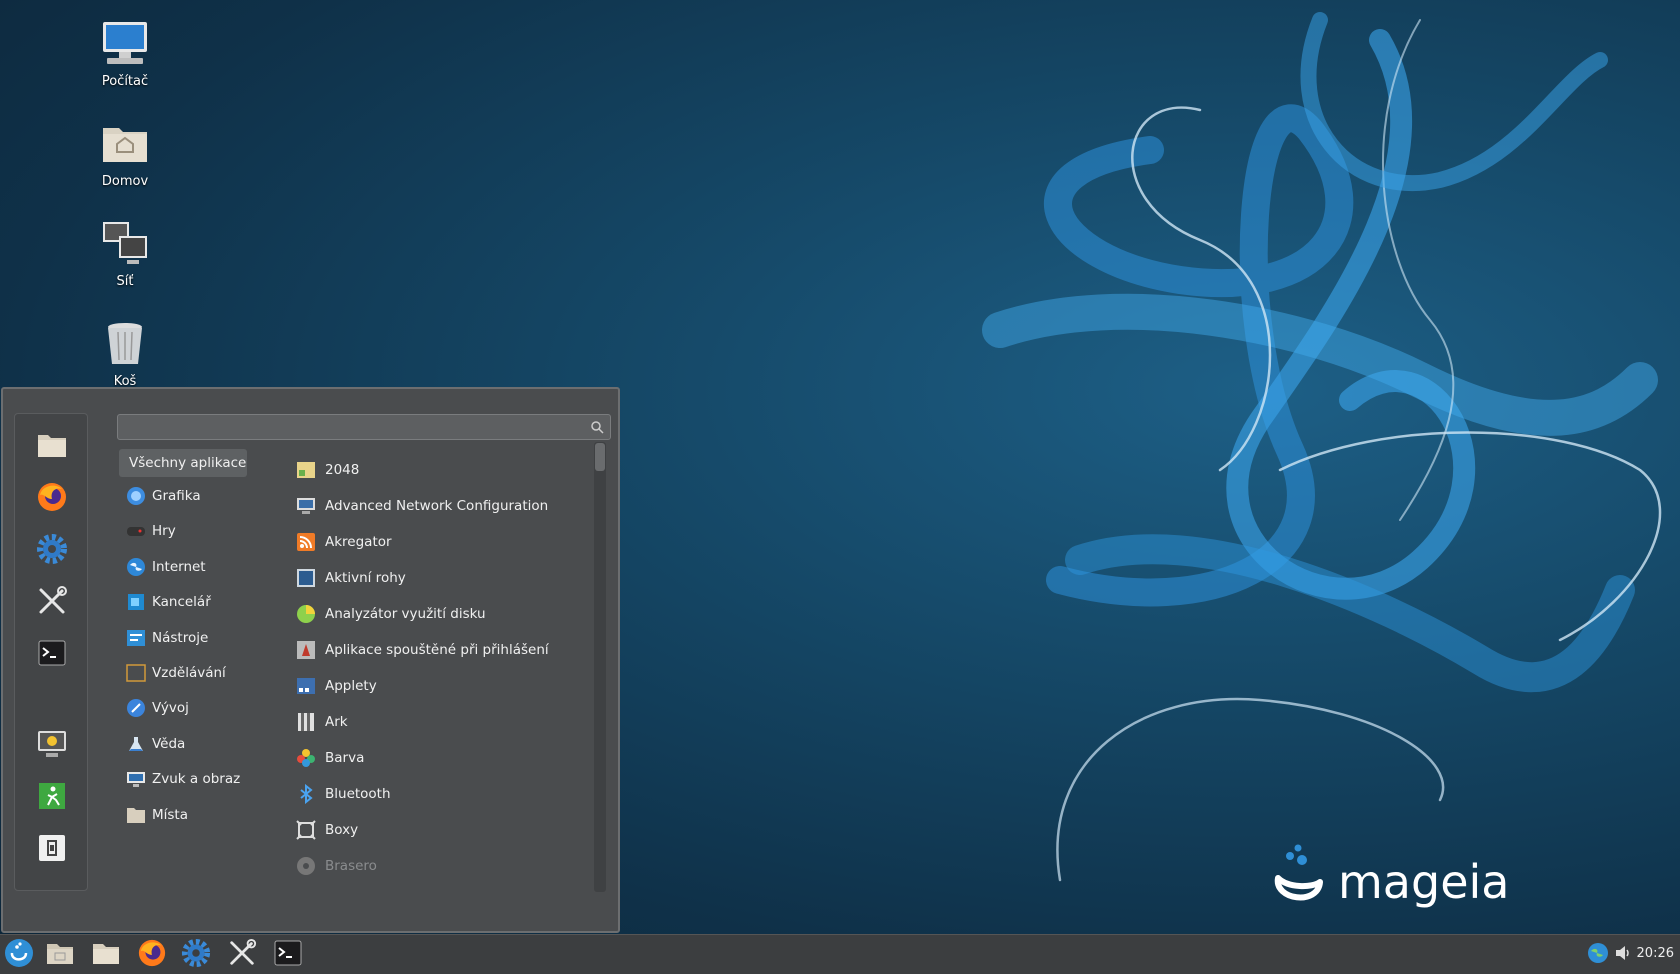  Describe the element at coordinates (170, 708) in the screenshot. I see `category-label: Vývoj` at that location.